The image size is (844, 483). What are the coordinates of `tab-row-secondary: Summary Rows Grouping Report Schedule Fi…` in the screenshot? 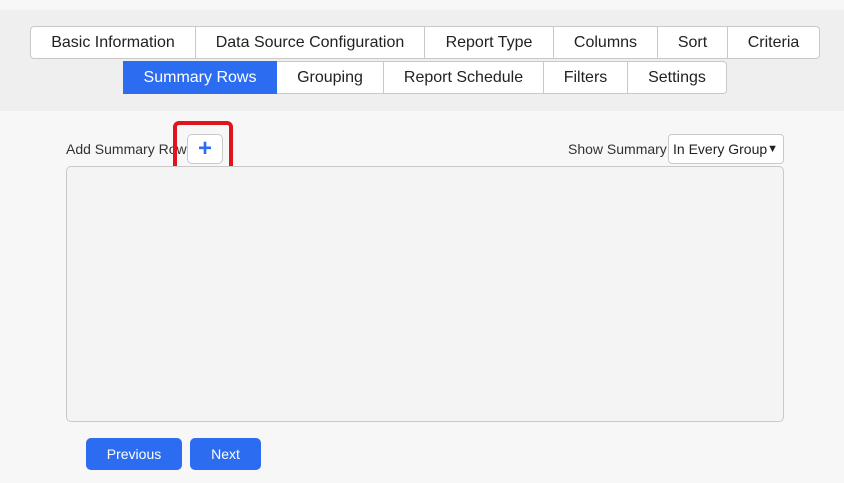 It's located at (425, 77).